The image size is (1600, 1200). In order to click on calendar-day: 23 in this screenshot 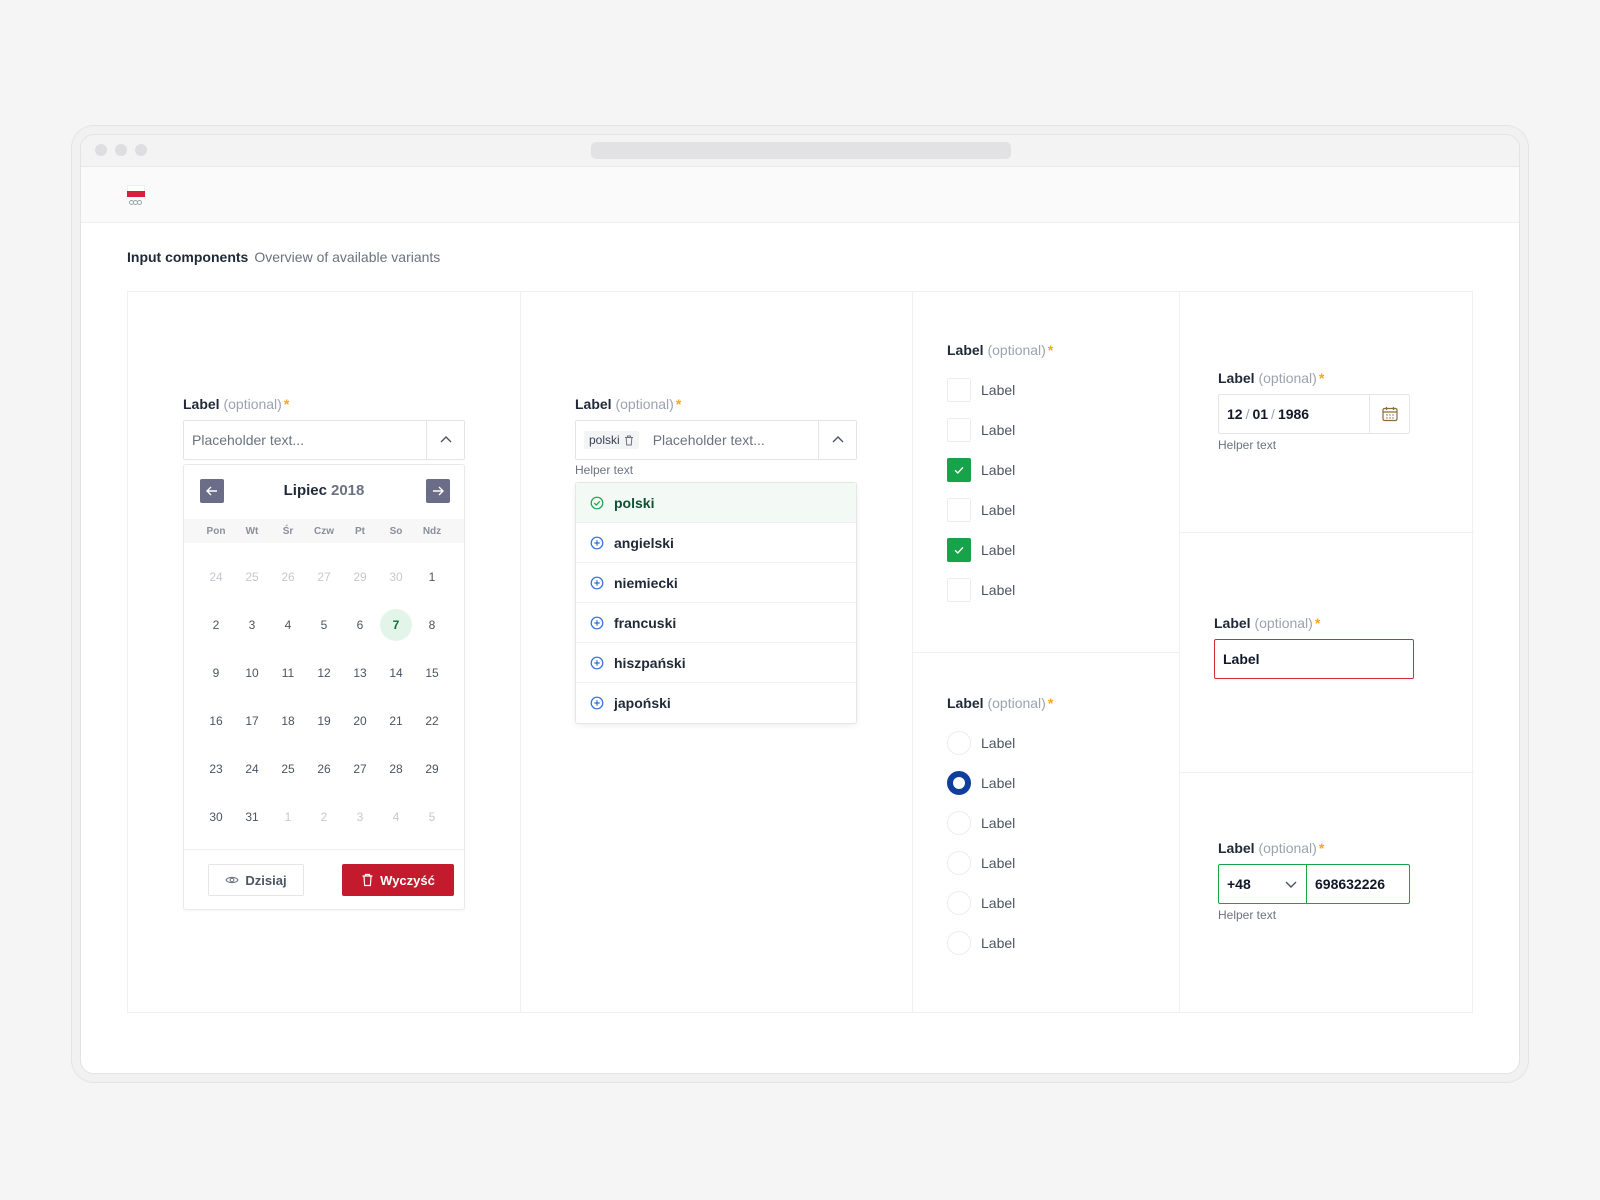, I will do `click(216, 769)`.